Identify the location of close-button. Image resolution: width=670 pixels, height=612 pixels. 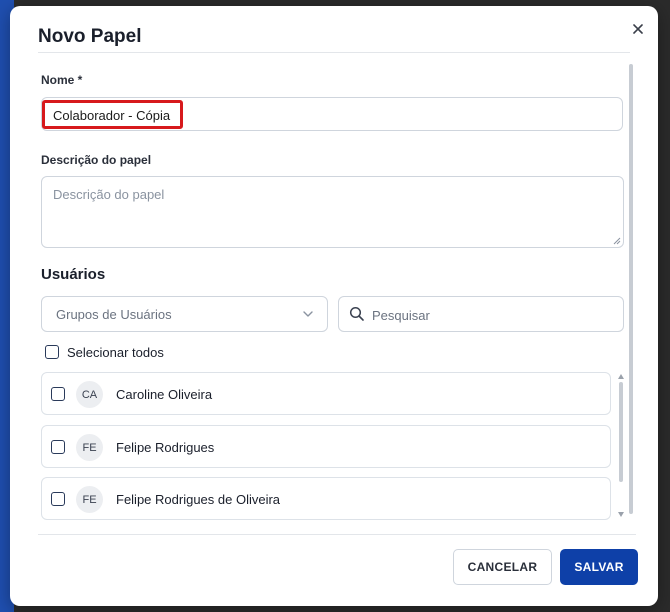
(638, 29).